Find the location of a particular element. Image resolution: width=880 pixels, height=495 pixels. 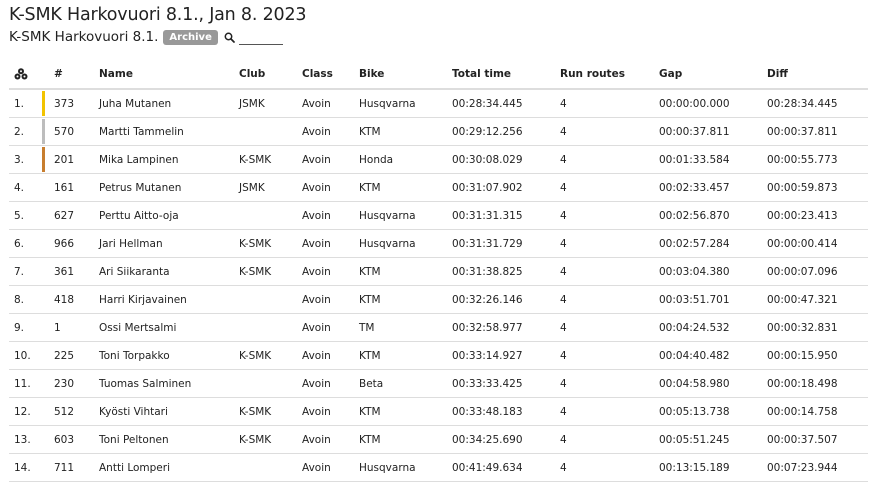

cell-name-text: Jari Hellman is located at coordinates (131, 243).